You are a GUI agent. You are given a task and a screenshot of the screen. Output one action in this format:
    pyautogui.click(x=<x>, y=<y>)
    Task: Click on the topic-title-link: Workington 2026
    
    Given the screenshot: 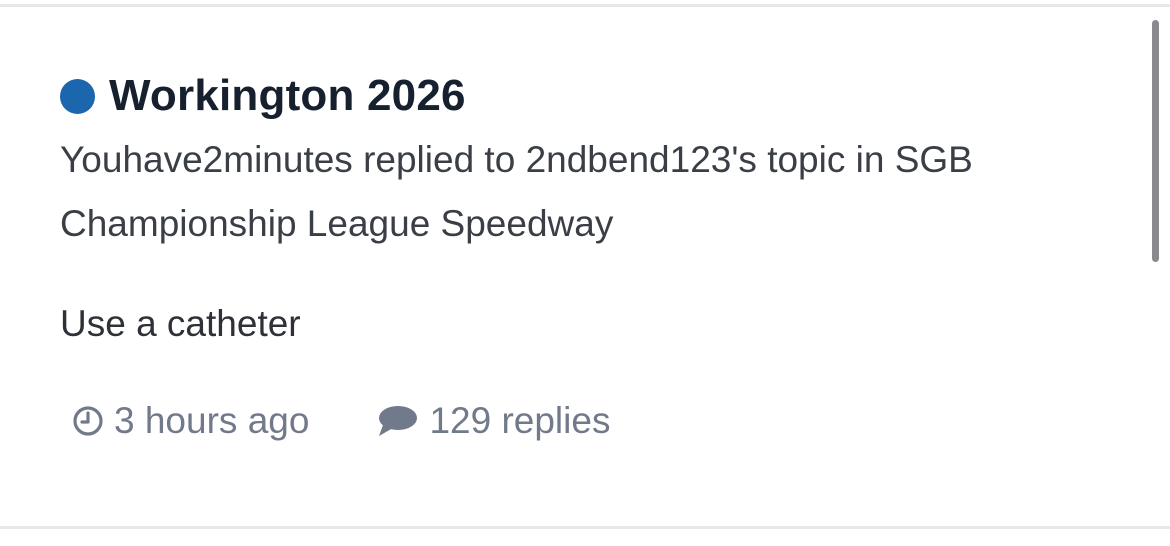 What is the action you would take?
    pyautogui.click(x=287, y=96)
    